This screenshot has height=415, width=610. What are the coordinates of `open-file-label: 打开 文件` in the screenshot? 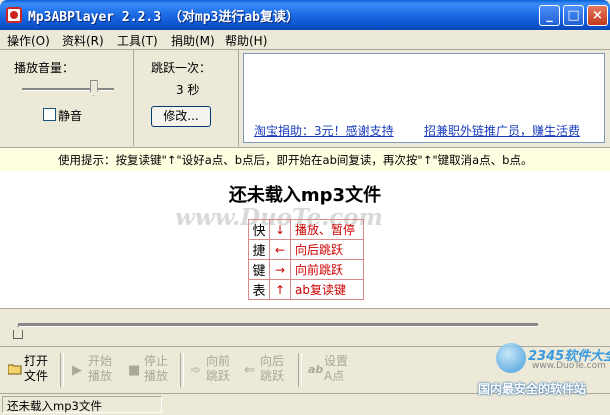 It's located at (36, 368).